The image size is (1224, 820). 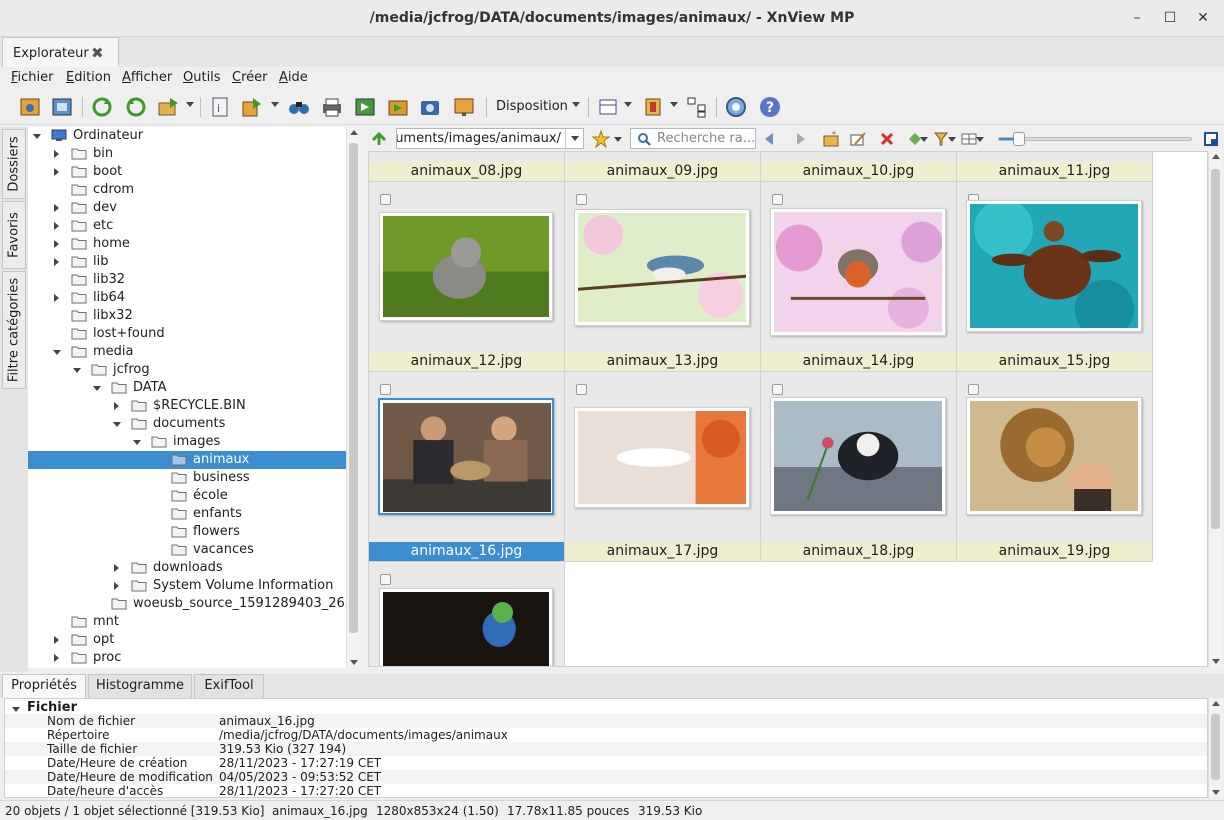 I want to click on print-icon, so click(x=332, y=107).